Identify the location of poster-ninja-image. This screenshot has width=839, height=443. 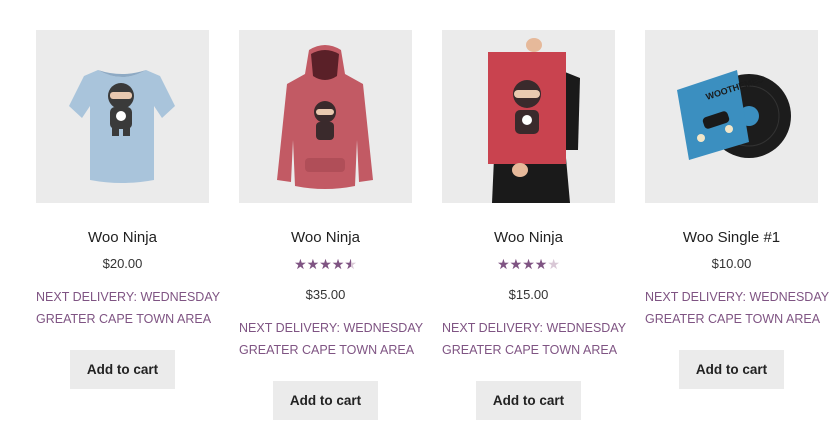
(534, 120).